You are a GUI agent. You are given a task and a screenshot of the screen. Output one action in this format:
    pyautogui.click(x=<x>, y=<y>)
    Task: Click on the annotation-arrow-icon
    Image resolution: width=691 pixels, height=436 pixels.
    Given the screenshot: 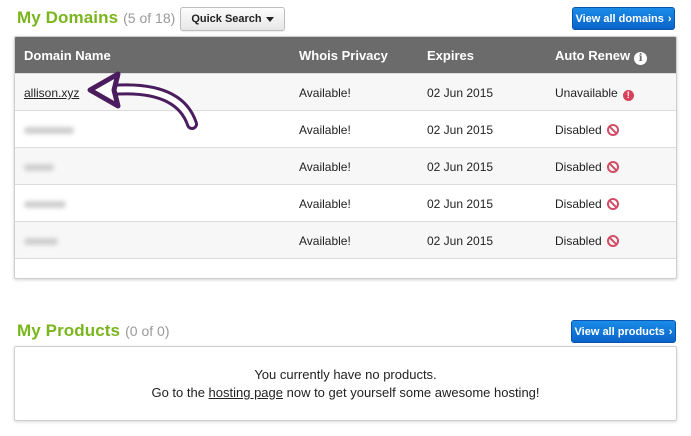 What is the action you would take?
    pyautogui.click(x=142, y=100)
    